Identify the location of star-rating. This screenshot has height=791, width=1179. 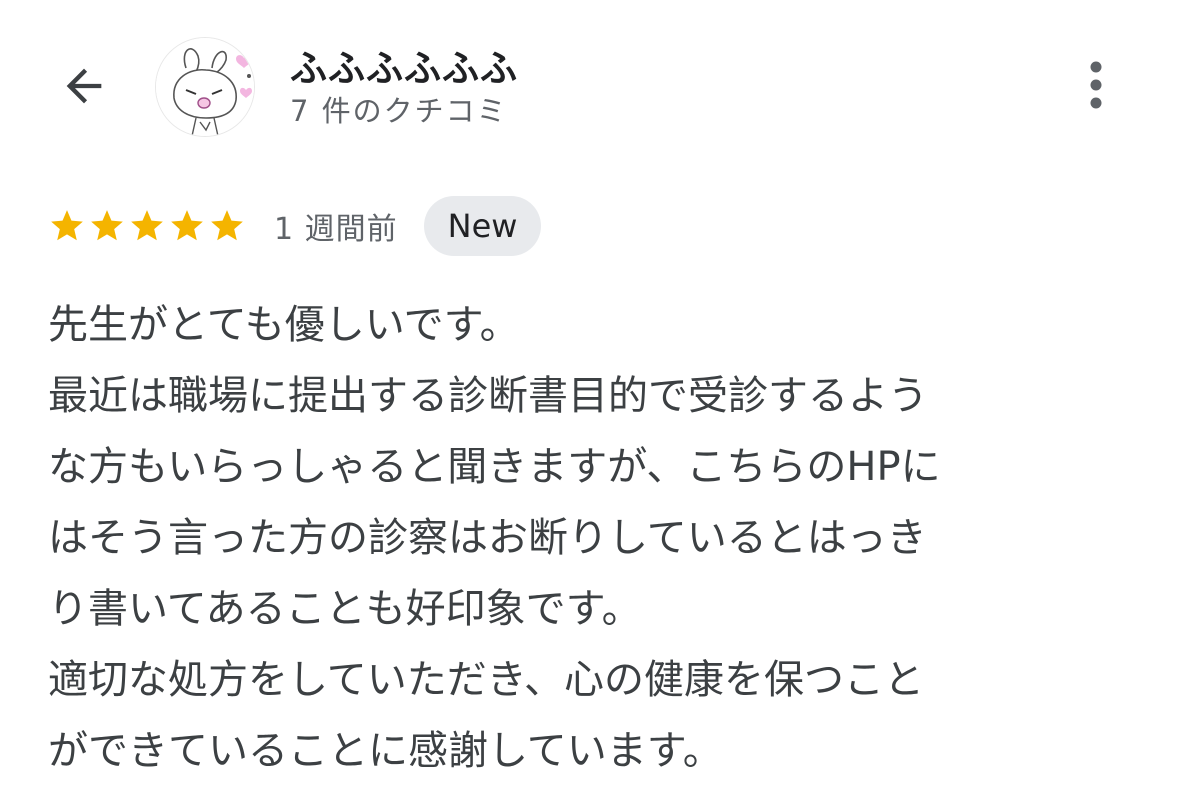
(147, 226).